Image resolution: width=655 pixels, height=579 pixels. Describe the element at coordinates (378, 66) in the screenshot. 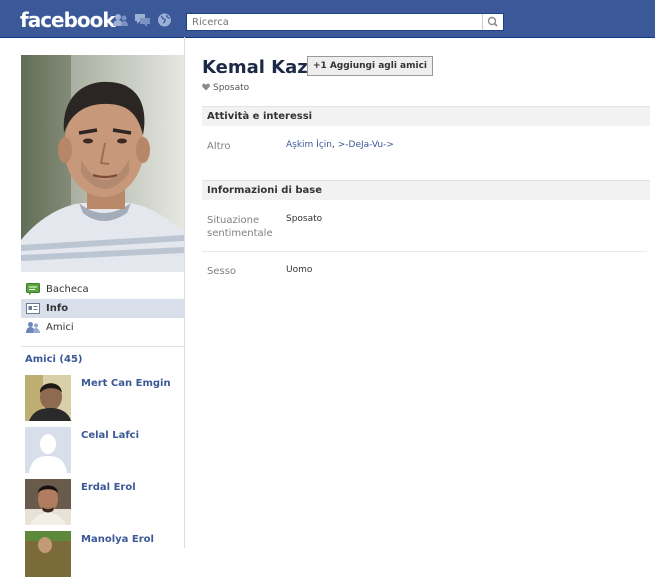

I see `add-friend-label: Aggiungi agli amici` at that location.